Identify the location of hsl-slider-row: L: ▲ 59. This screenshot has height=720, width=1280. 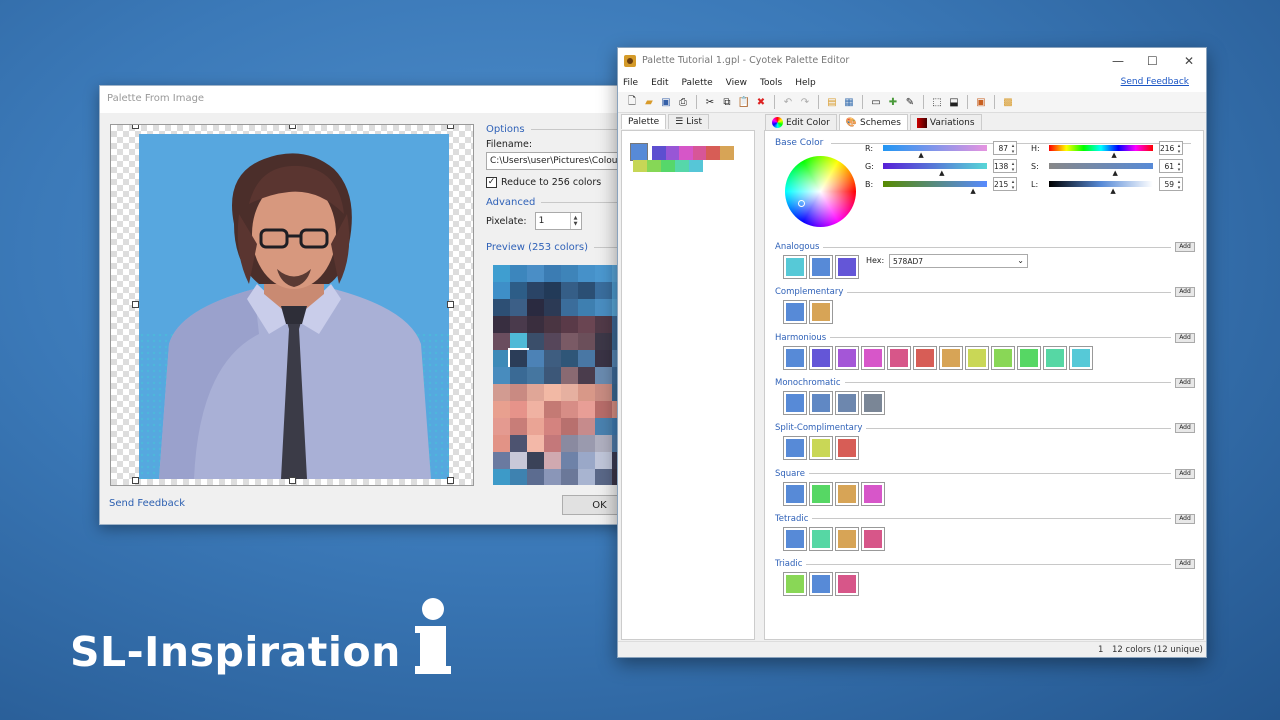
(1107, 186).